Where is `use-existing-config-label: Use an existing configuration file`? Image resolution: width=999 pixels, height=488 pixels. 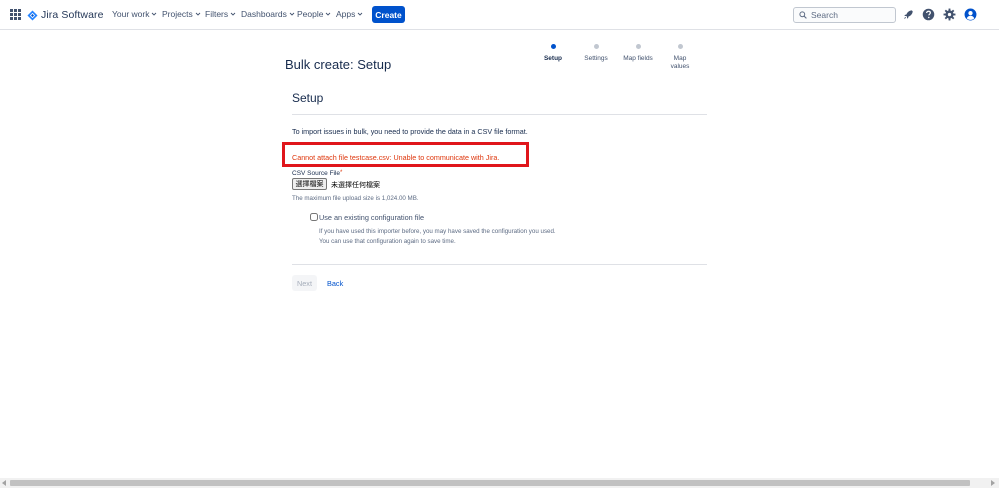
use-existing-config-label: Use an existing configuration file is located at coordinates (371, 217).